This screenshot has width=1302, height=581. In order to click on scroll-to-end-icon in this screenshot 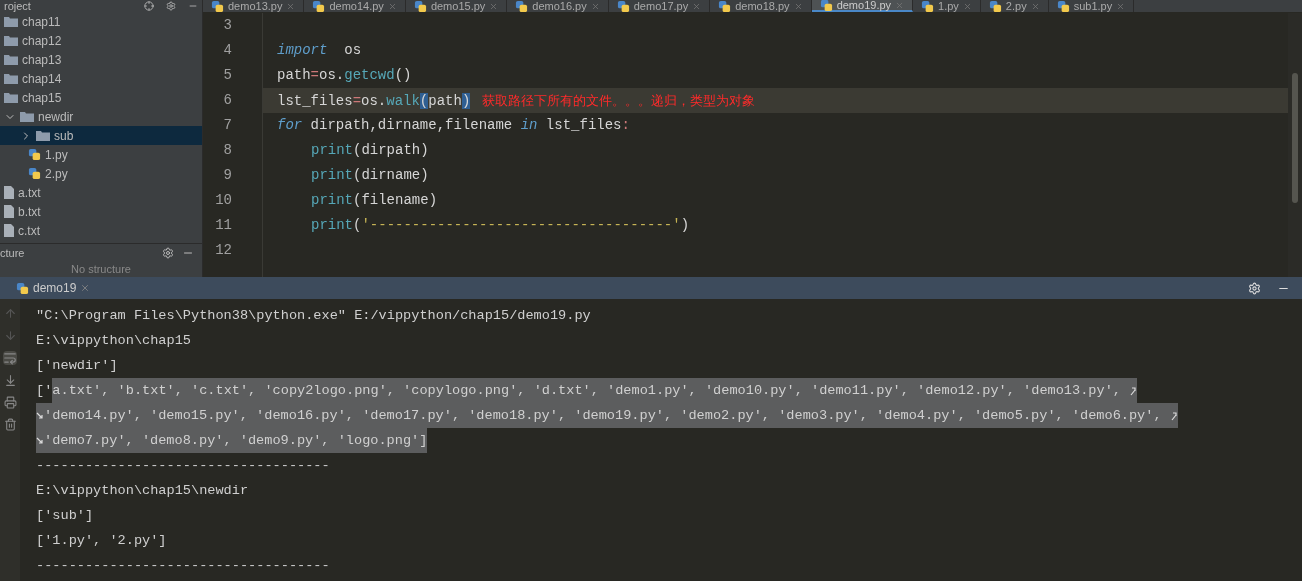, I will do `click(10, 380)`.